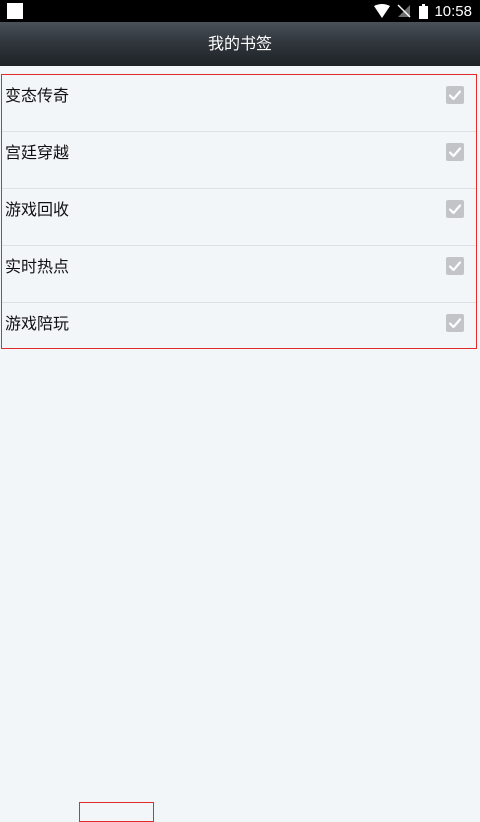  What do you see at coordinates (116, 812) in the screenshot?
I see `bottom-highlight-box` at bounding box center [116, 812].